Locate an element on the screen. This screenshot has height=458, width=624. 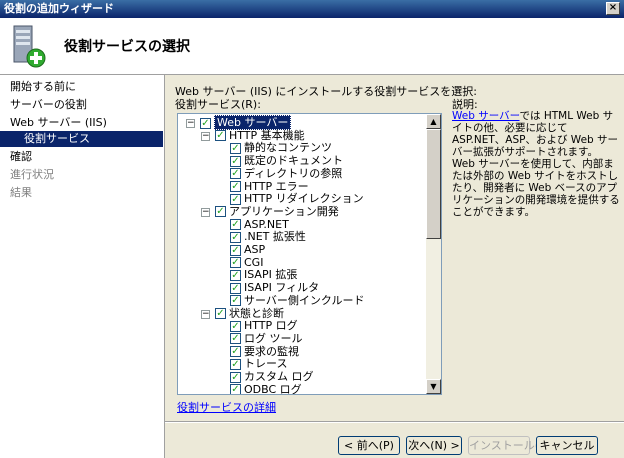
tree-row: ✓ ODBC ログ is located at coordinates (266, 388).